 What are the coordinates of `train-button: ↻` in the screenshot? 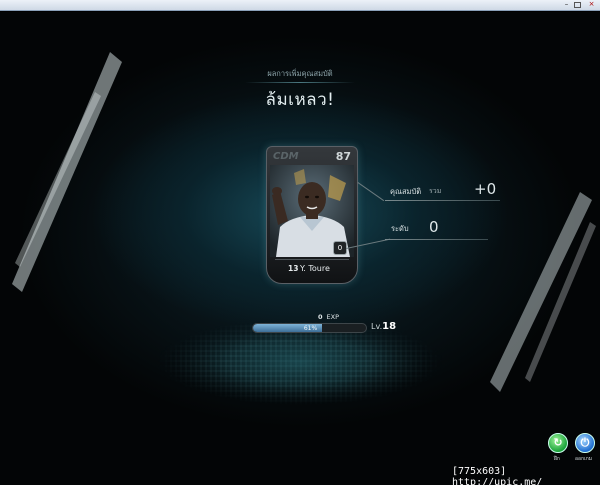 It's located at (558, 443).